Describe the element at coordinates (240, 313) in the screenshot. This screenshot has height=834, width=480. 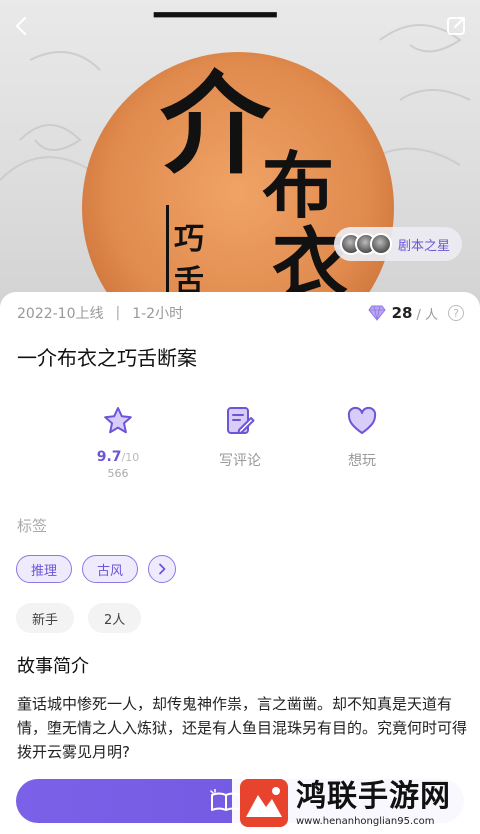
I see `meta-row: 2022-10上线 | 1-2小时 28 / 人 ?` at that location.